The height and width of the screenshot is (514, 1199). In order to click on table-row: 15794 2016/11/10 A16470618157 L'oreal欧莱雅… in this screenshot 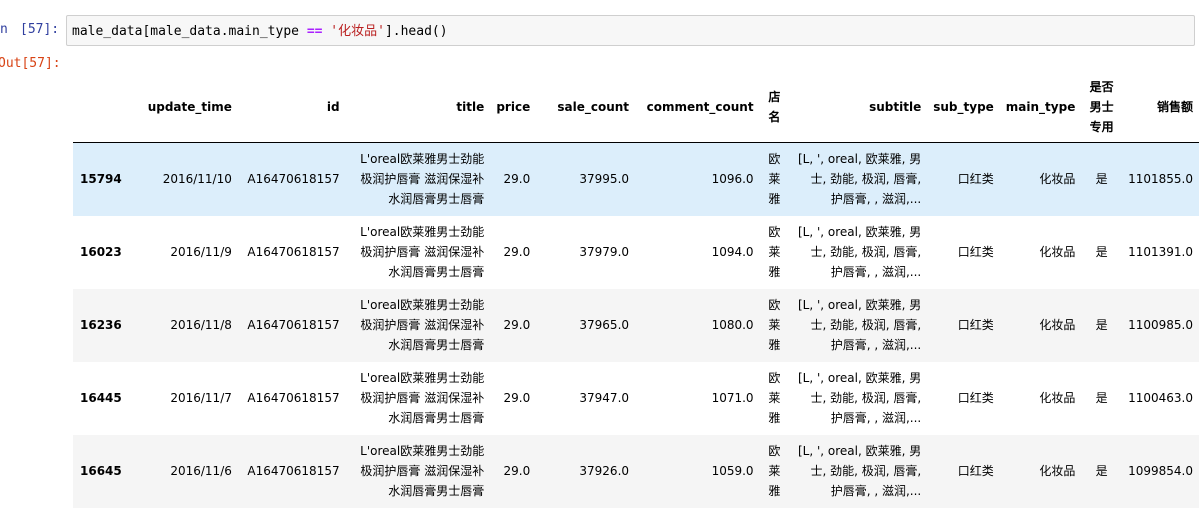, I will do `click(636, 179)`.